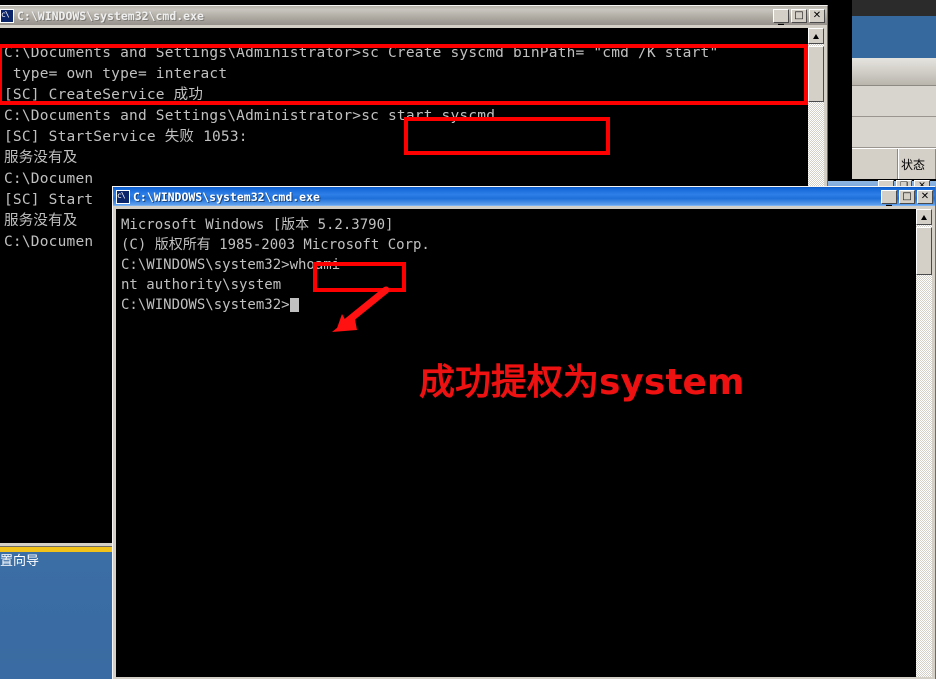 This screenshot has width=936, height=679. What do you see at coordinates (231, 265) in the screenshot?
I see `console-line: C:\WINDOWS\system32>whoami` at bounding box center [231, 265].